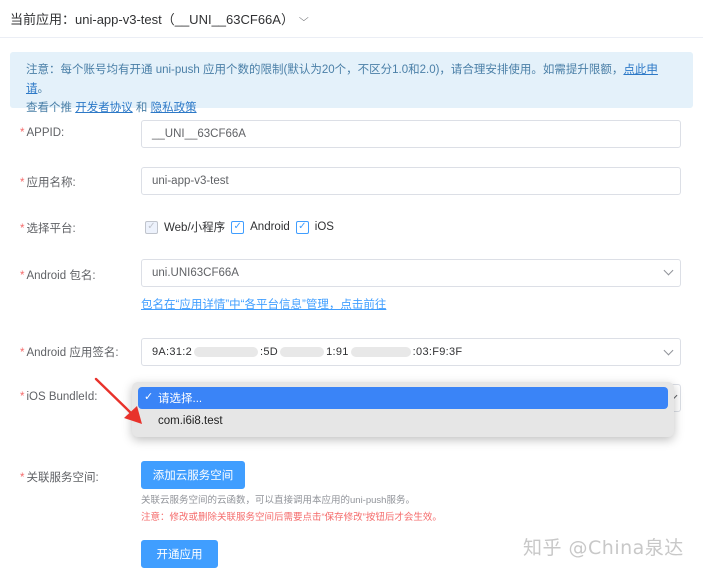 The height and width of the screenshot is (574, 703). Describe the element at coordinates (62, 397) in the screenshot. I see `ios-bundle-label-text: iOS BundleId:` at that location.